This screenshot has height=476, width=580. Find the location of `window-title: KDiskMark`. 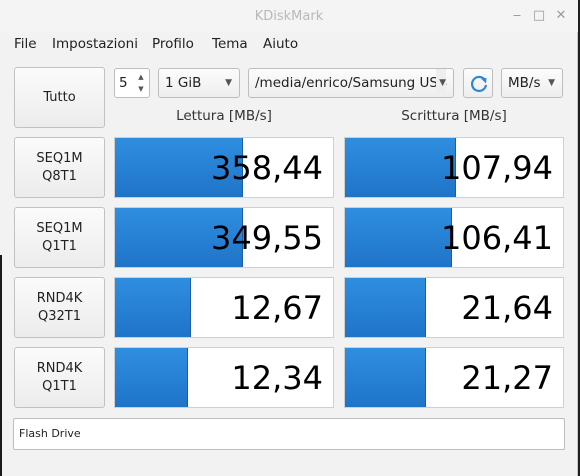

window-title: KDiskMark is located at coordinates (289, 16).